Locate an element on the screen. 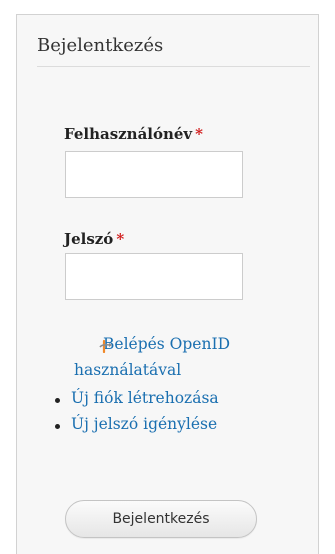 The width and height of the screenshot is (335, 554). create-account-link: Új fiók létrehozása is located at coordinates (145, 398).